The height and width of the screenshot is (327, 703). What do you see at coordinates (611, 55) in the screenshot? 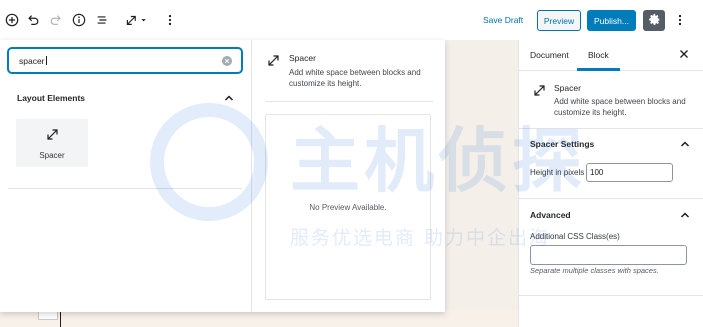
I see `sidebar-tabs: Document Block` at bounding box center [611, 55].